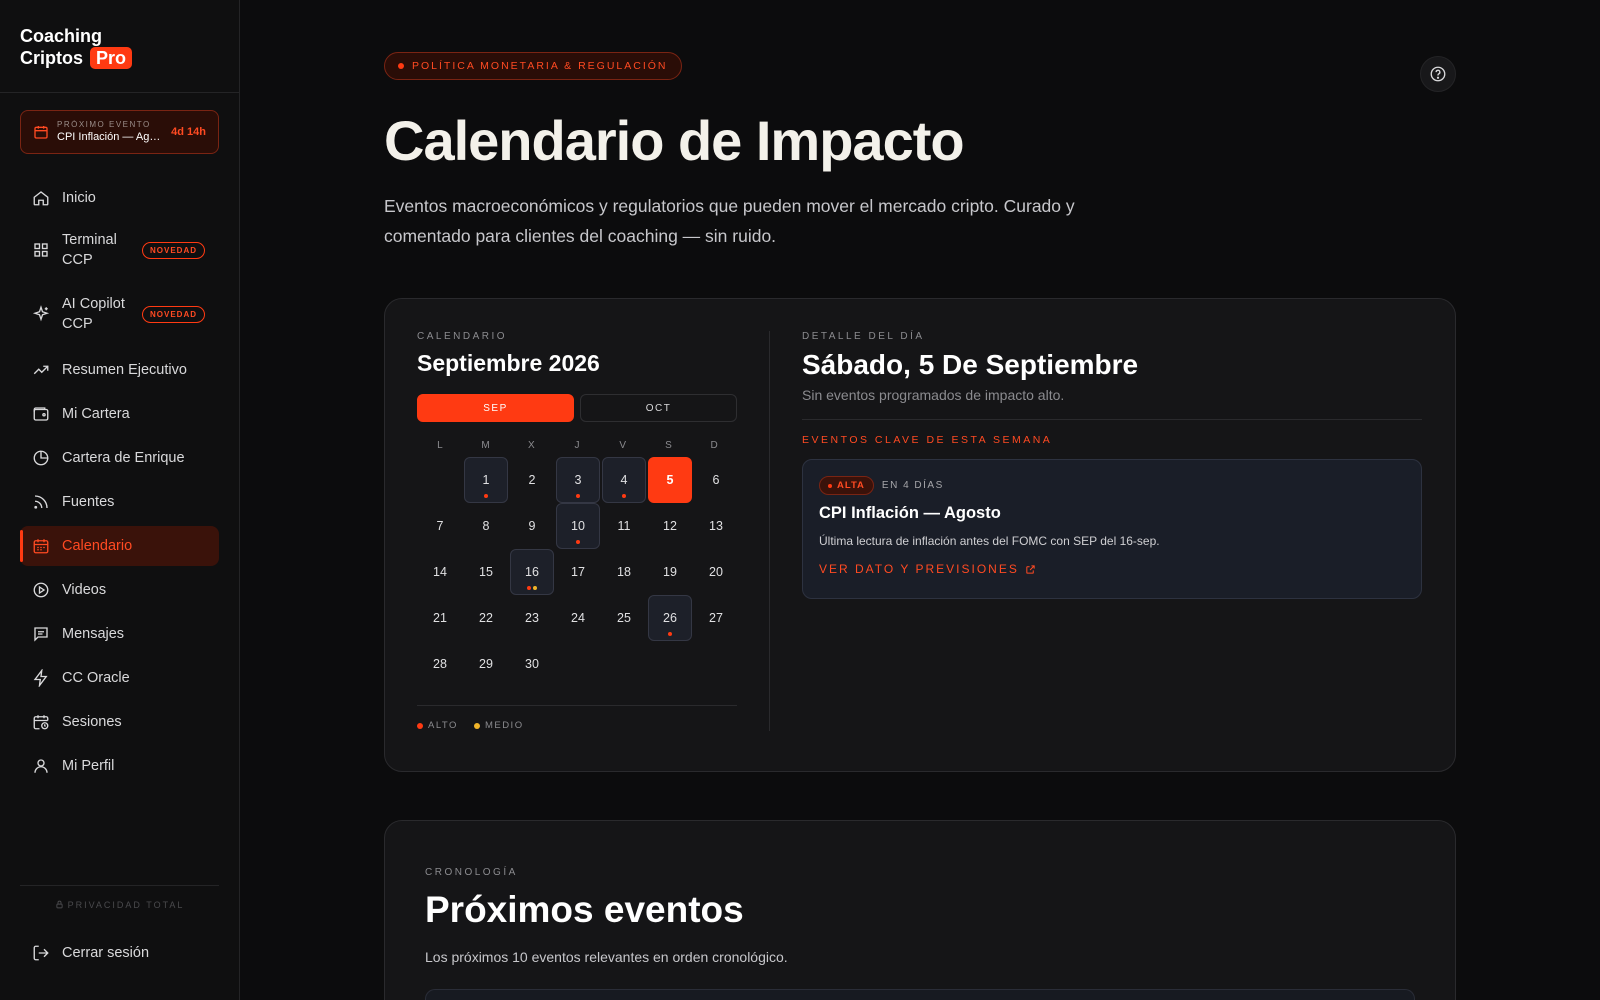  Describe the element at coordinates (920, 994) in the screenshot. I see `upcoming-list` at that location.